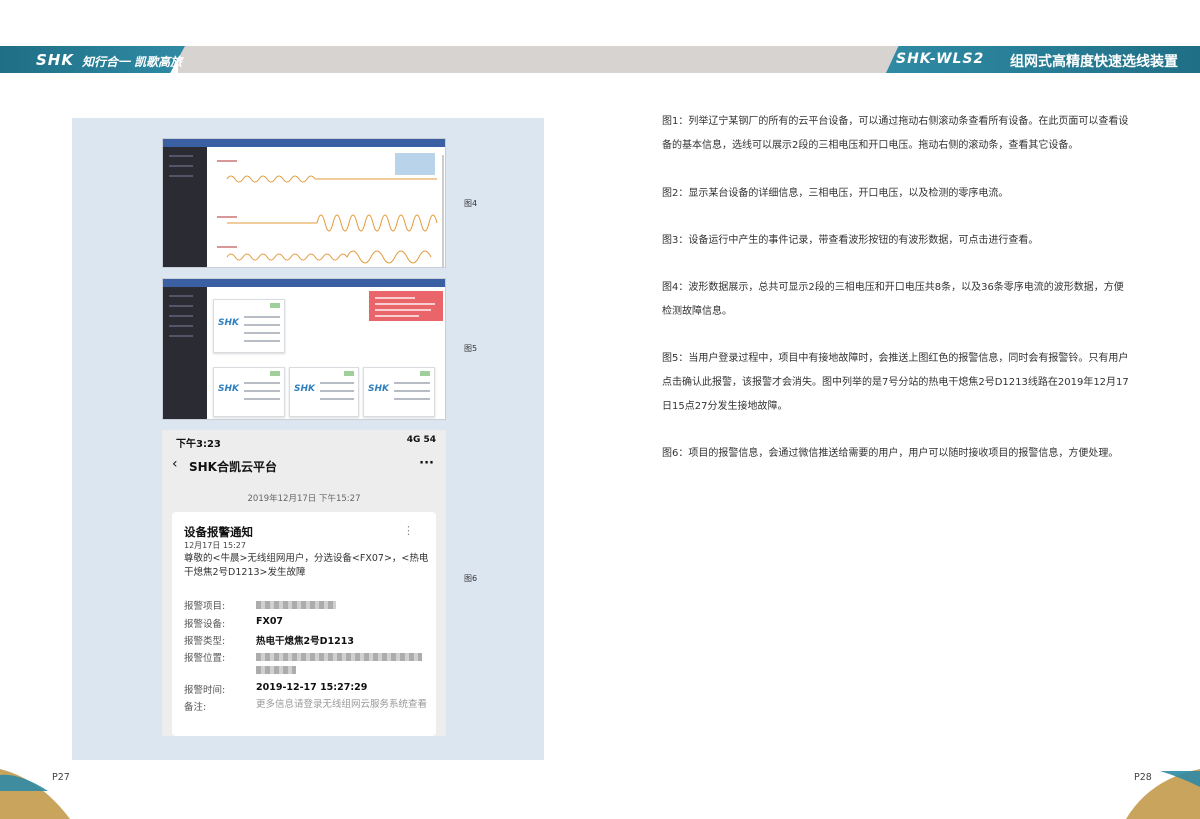 The height and width of the screenshot is (819, 1200). Describe the element at coordinates (304, 349) in the screenshot. I see `figure5-alarm-screenshot: SHK SHK SHK SHK` at that location.